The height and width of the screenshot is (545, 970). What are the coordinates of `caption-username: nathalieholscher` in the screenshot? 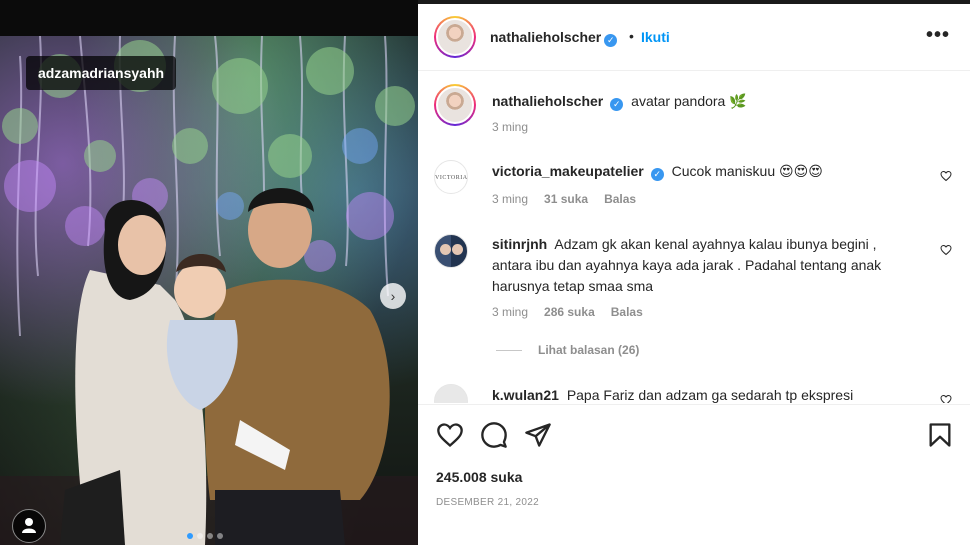 It's located at (547, 101).